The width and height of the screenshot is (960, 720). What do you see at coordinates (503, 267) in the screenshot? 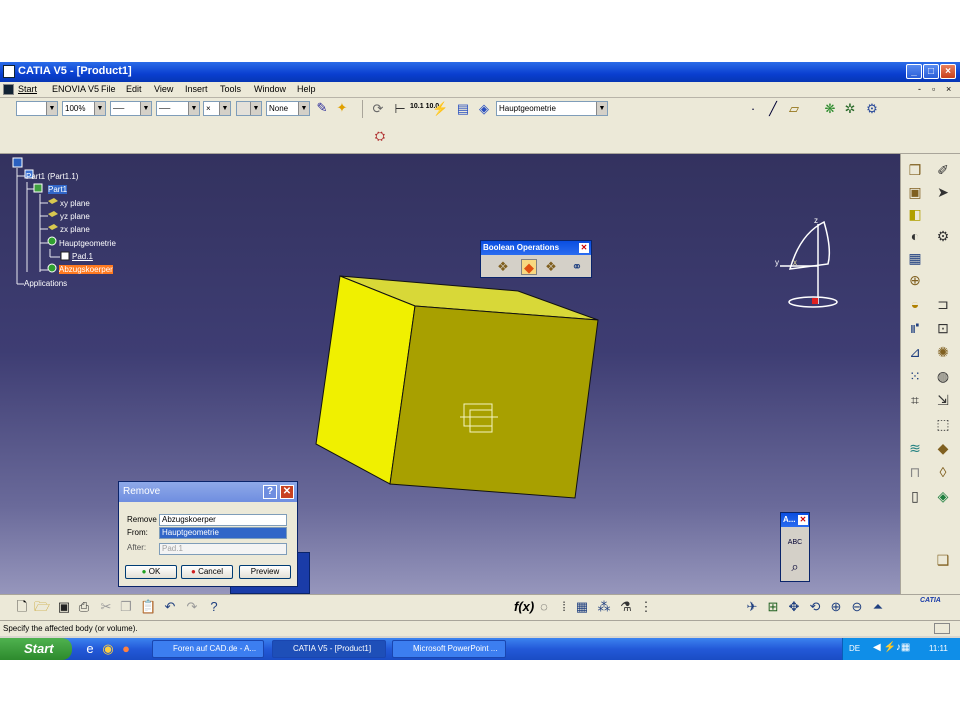
I see `assemble-icon: ❖` at bounding box center [503, 267].